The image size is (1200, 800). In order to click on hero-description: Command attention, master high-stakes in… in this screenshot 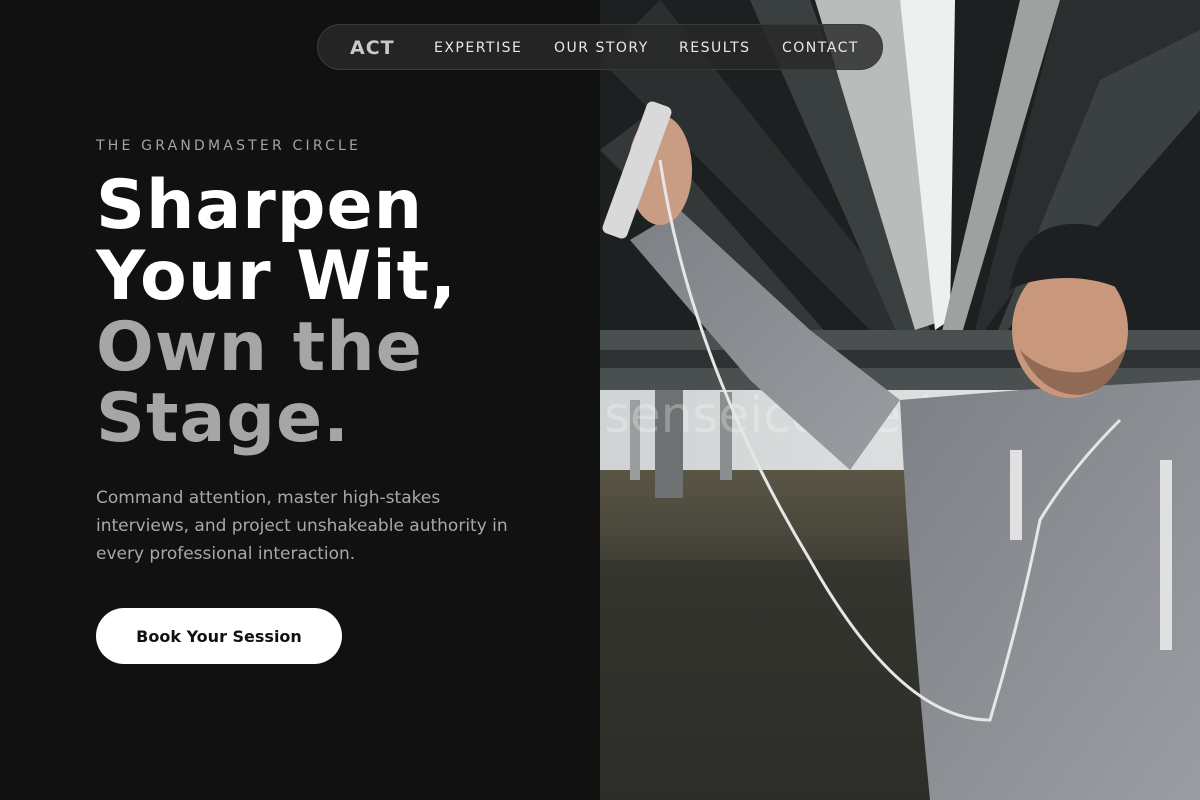, I will do `click(302, 526)`.